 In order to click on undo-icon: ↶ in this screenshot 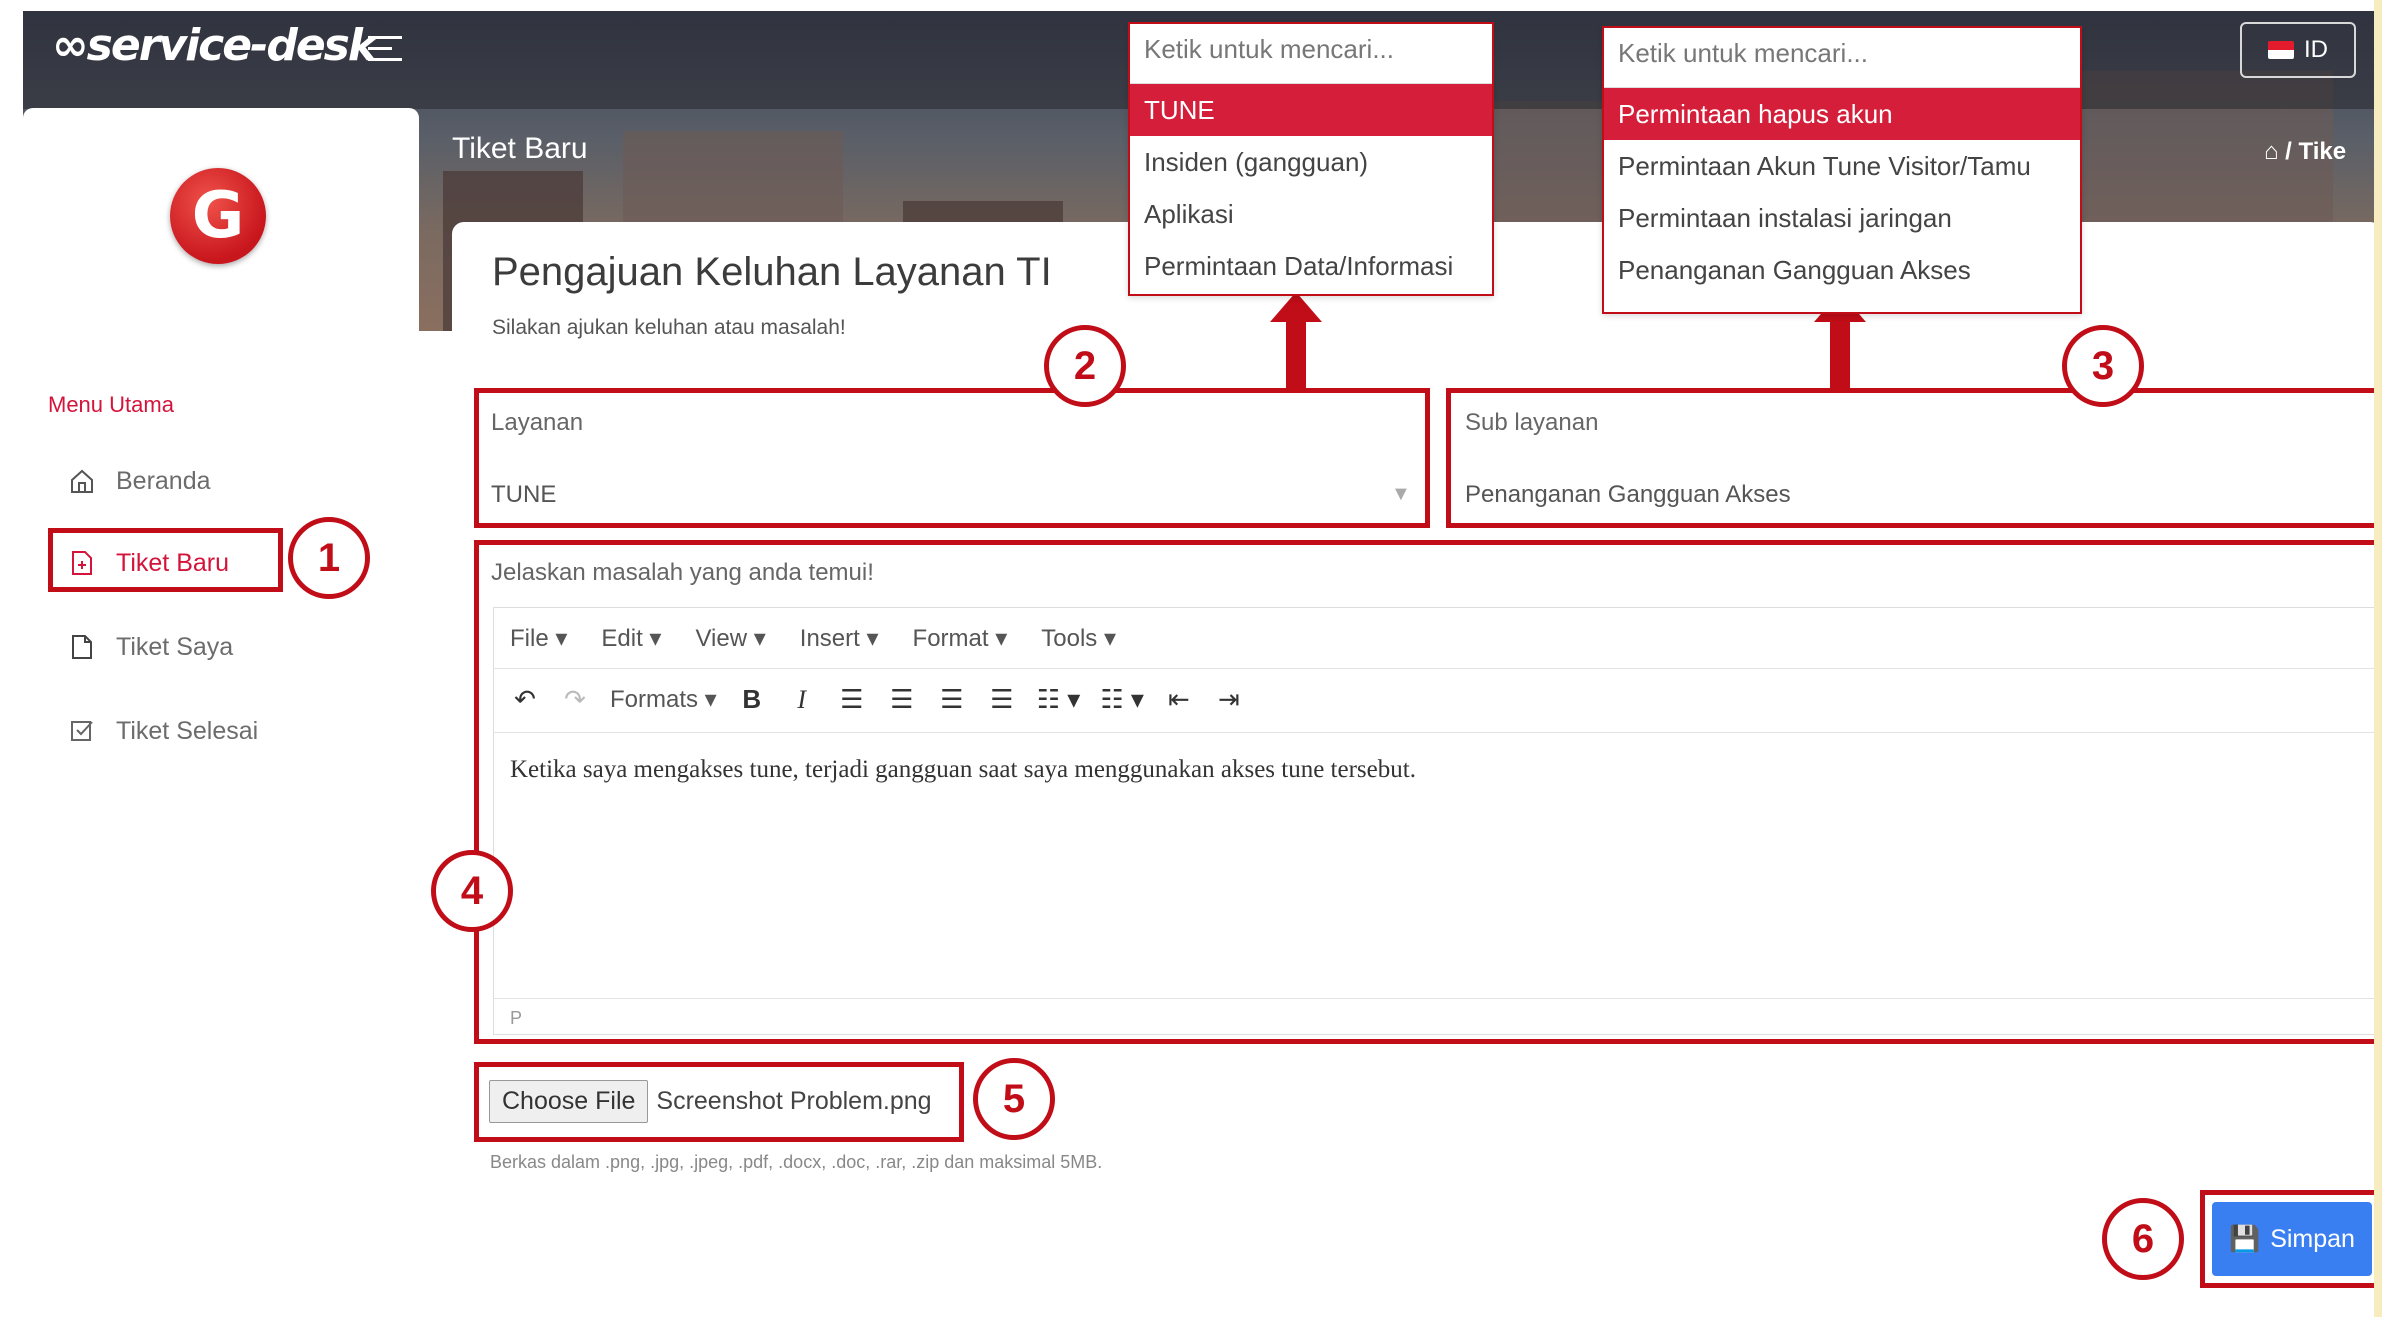, I will do `click(525, 699)`.